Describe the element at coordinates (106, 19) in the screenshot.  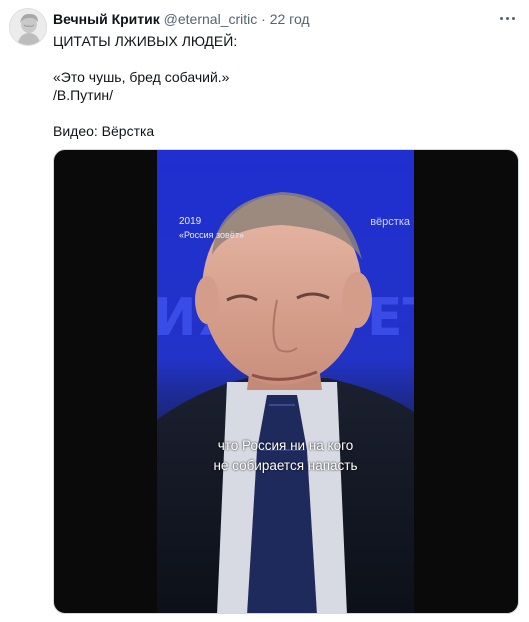
I see `author-name: Вечный Критик` at that location.